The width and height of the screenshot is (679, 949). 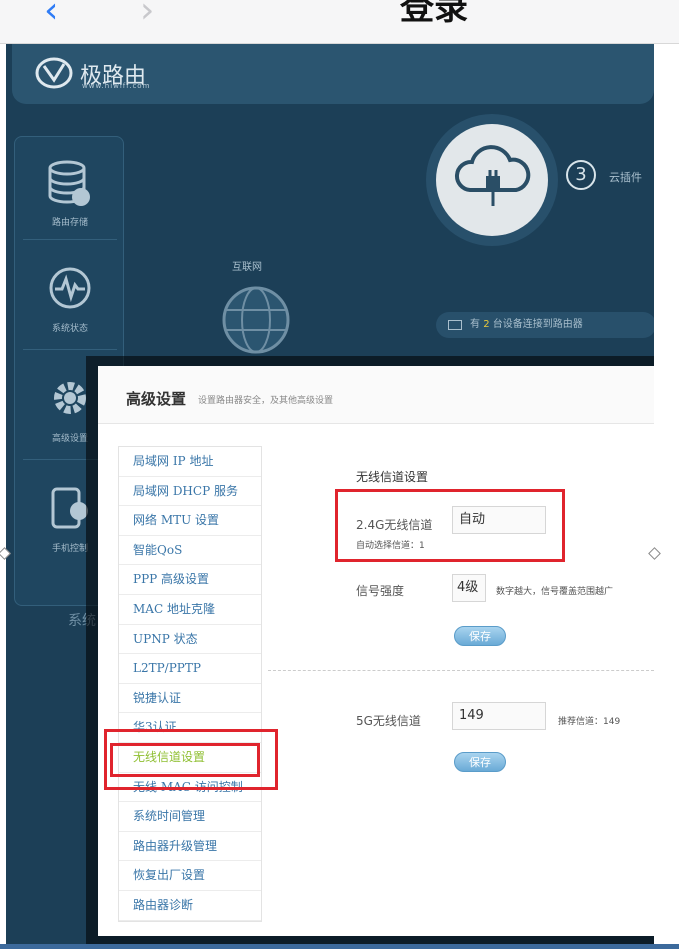 I want to click on sidebar-item-storage: 路由存储, so click(x=70, y=187).